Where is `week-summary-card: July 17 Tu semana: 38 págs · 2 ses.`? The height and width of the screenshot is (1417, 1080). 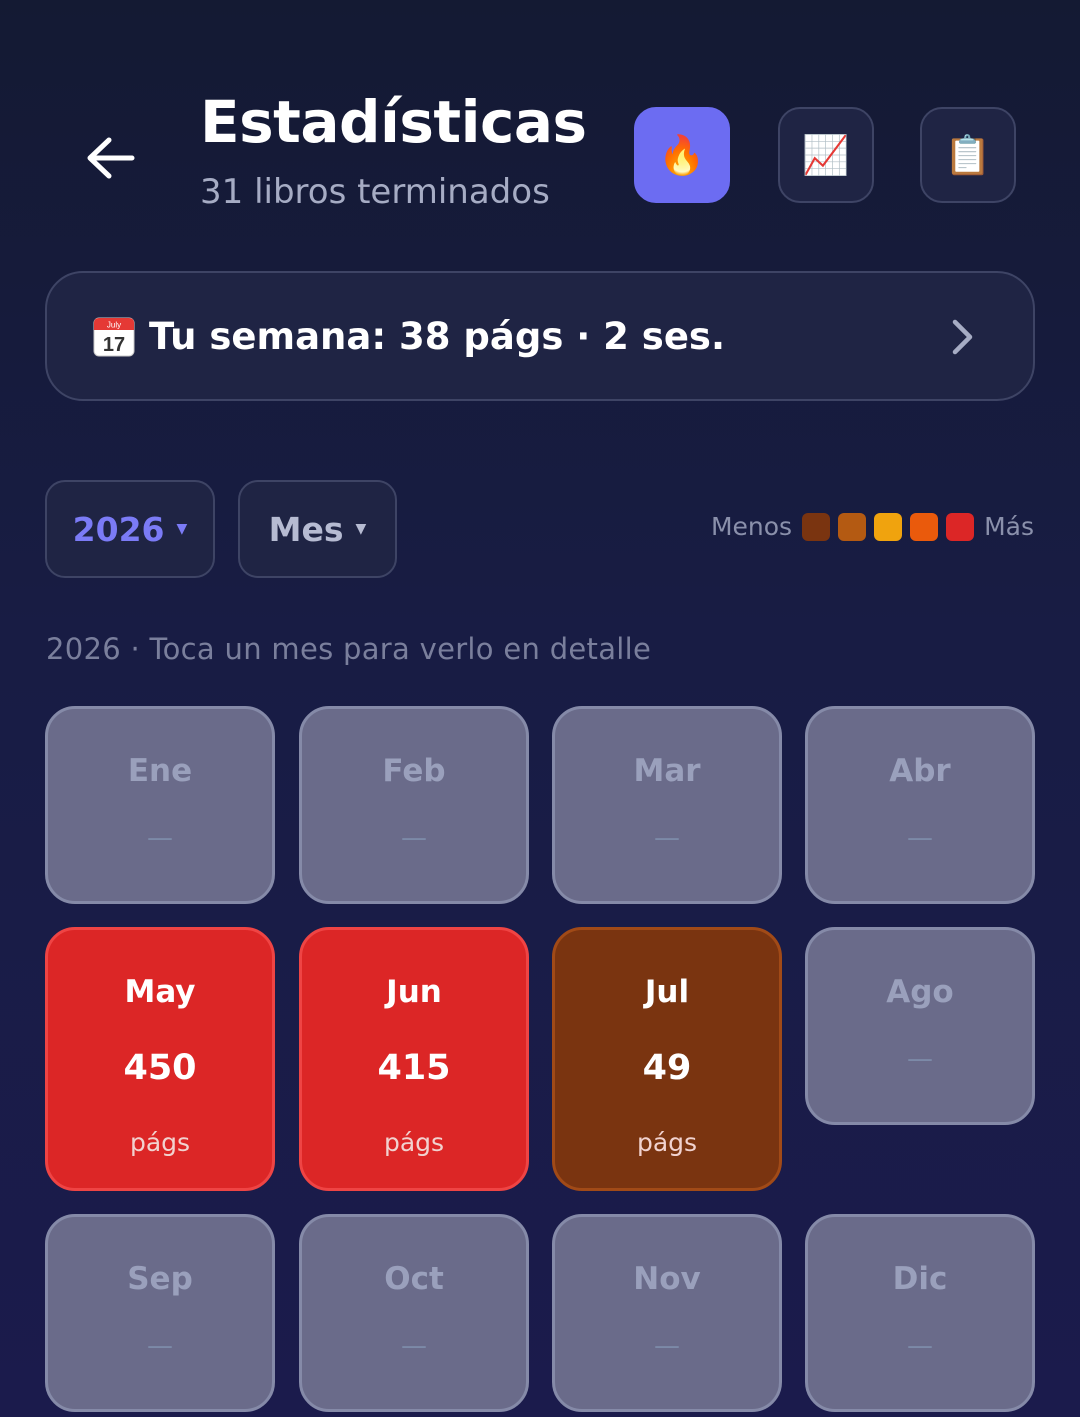 week-summary-card: July 17 Tu semana: 38 págs · 2 ses. is located at coordinates (540, 336).